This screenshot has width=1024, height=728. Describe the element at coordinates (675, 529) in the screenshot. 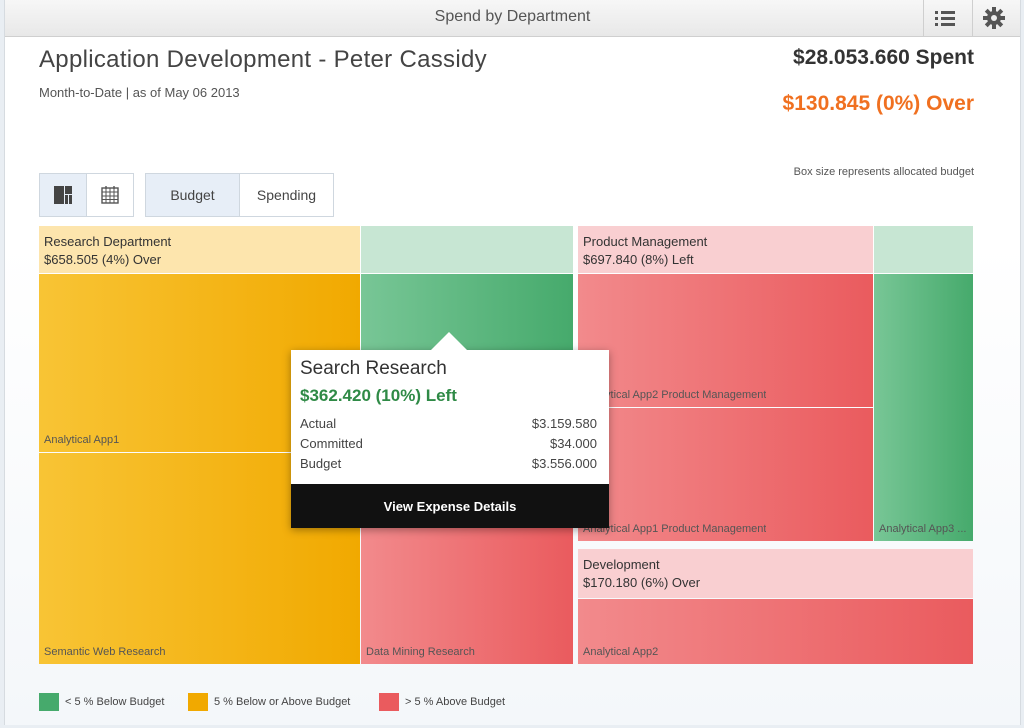

I see `cell-label: Analytical App1 Product Management` at that location.